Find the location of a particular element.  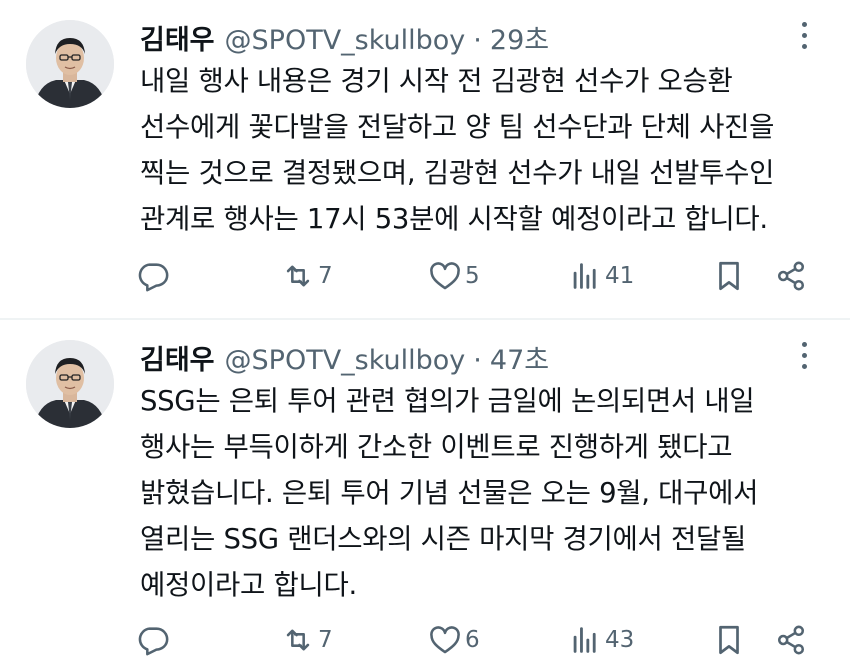

tweet-header: 김태우 @SPOTV_skullboy · 47초 is located at coordinates (344, 358).